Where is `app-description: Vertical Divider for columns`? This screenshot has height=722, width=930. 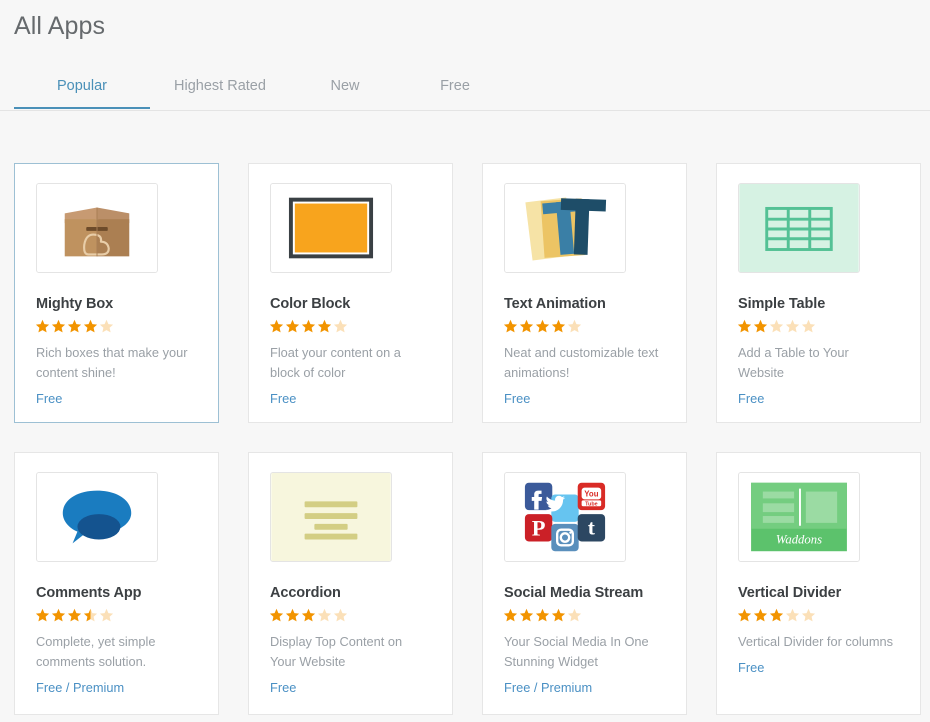 app-description: Vertical Divider for columns is located at coordinates (816, 641).